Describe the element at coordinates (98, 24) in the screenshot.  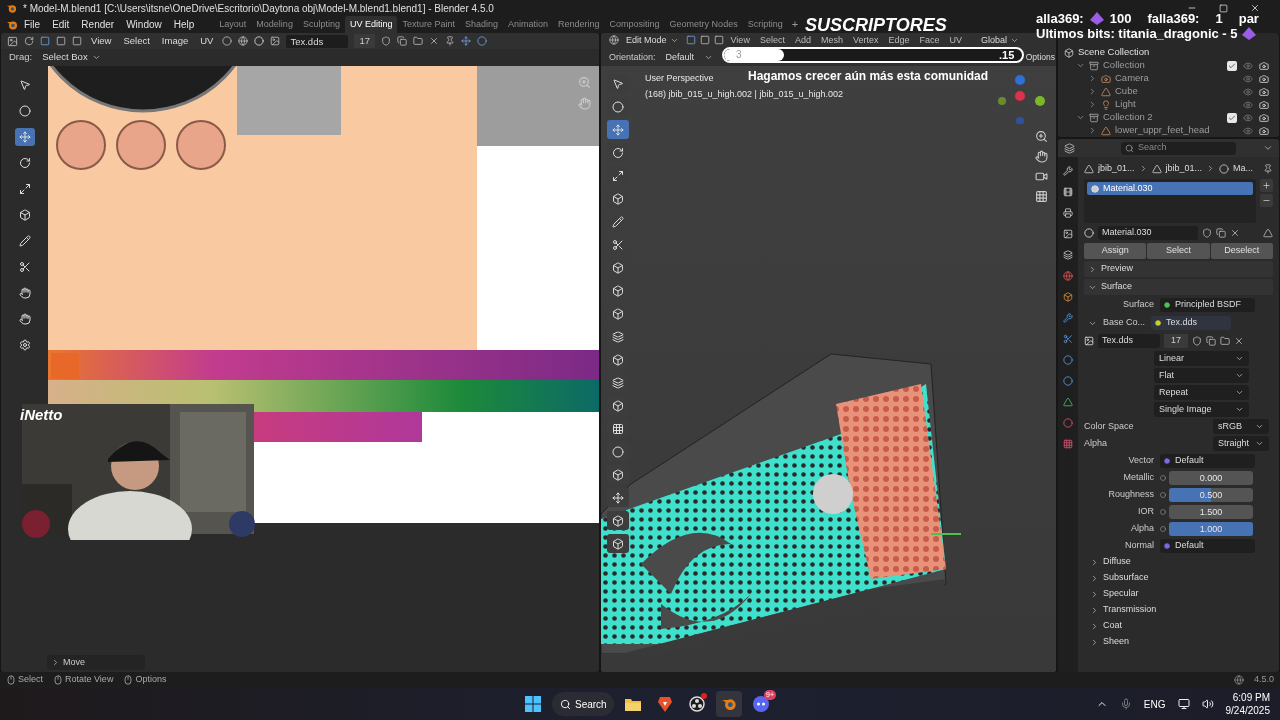
I see `menu-item: Render` at that location.